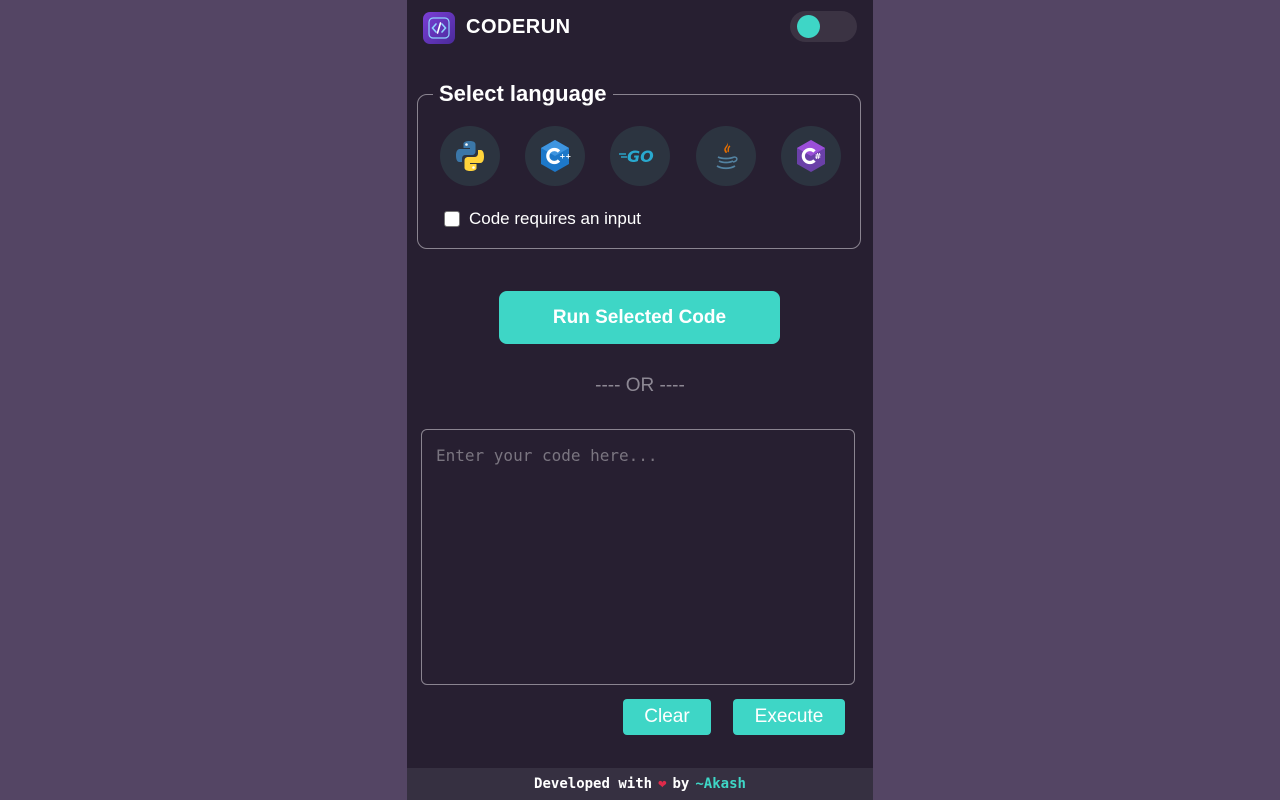 The image size is (1280, 800). What do you see at coordinates (439, 28) in the screenshot?
I see `code-brackets-icon` at bounding box center [439, 28].